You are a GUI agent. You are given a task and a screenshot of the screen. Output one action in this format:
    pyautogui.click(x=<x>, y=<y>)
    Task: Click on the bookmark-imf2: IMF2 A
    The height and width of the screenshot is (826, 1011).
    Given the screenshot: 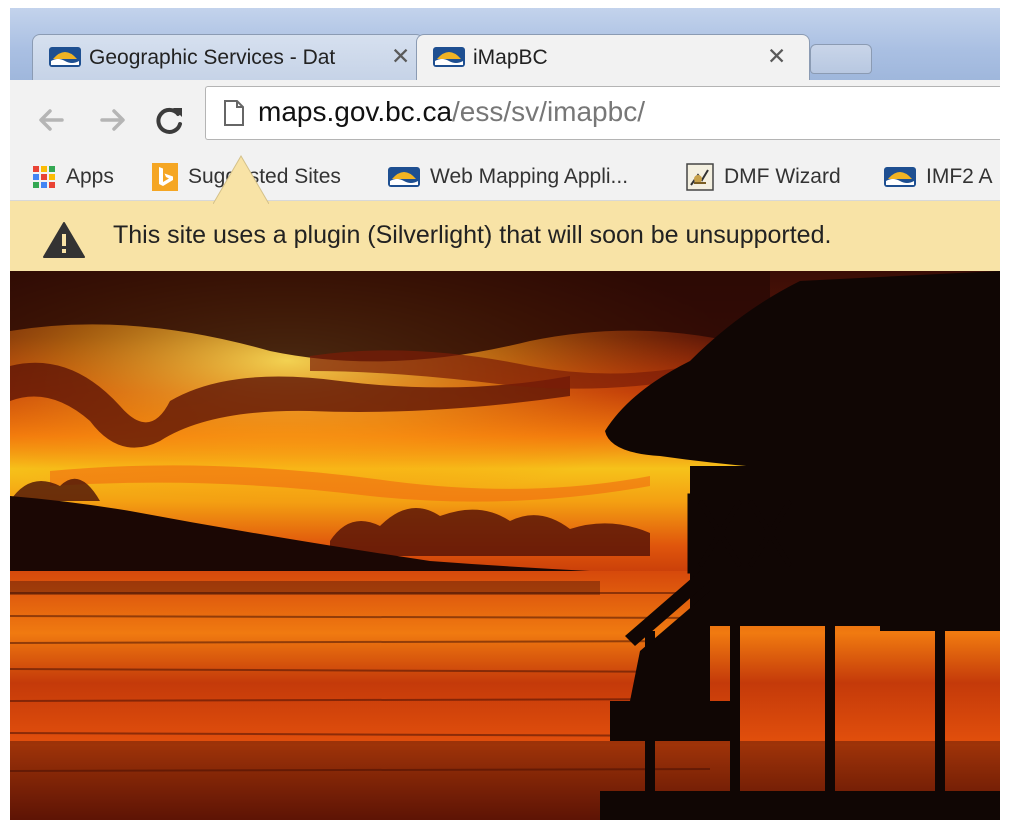 What is the action you would take?
    pyautogui.click(x=938, y=177)
    